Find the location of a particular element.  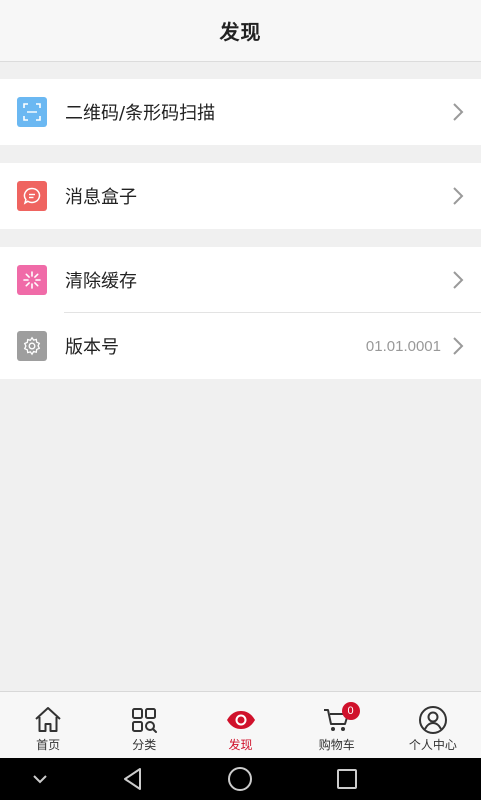

tab-home: 首页 is located at coordinates (48, 725).